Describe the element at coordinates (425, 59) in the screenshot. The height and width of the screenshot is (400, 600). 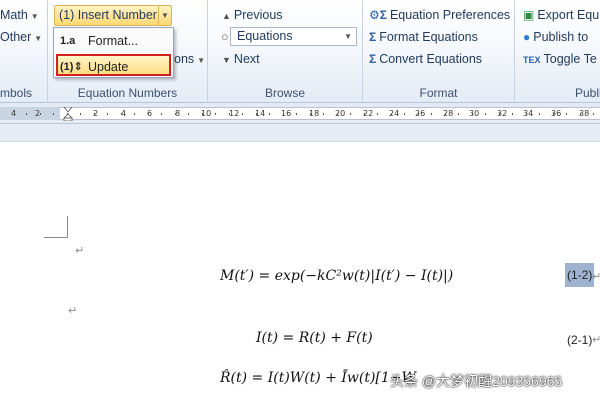
I see `convert-equations-button: Σ Convert Equations` at that location.